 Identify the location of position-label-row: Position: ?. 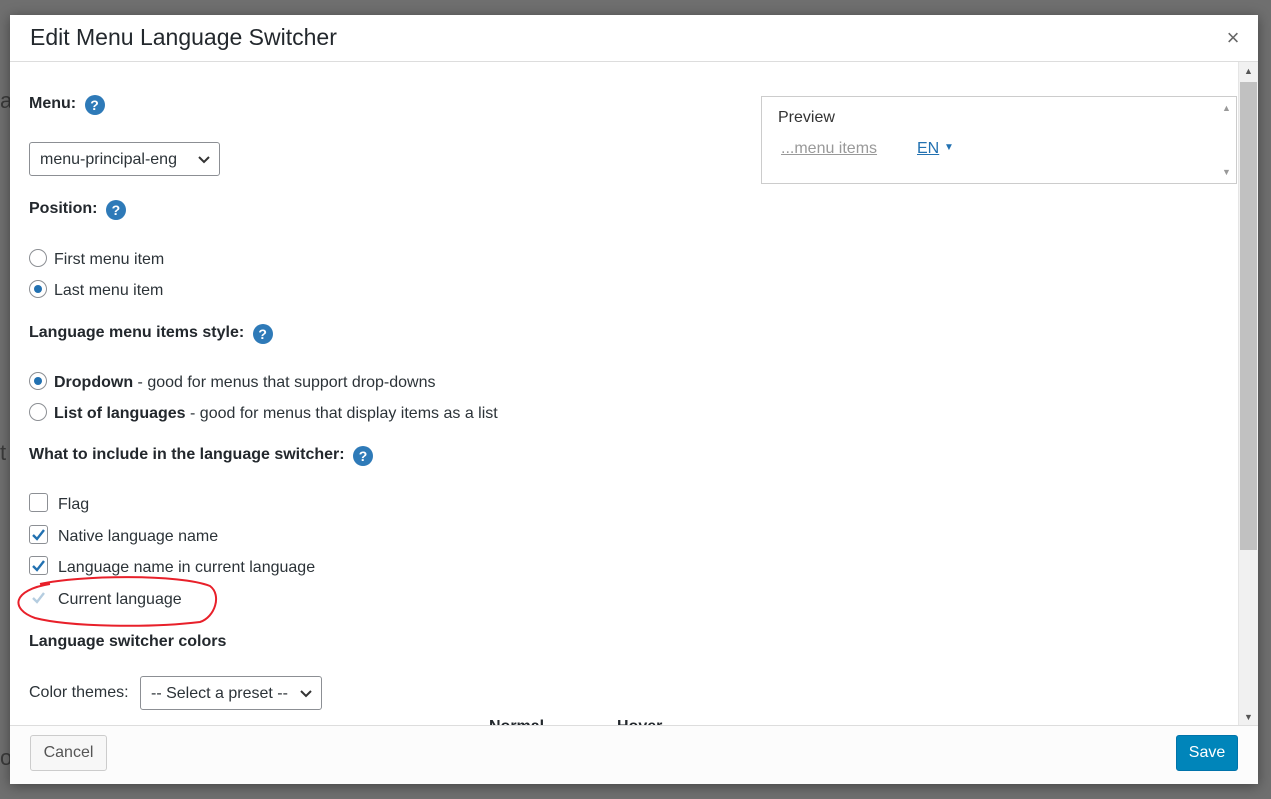
(77, 210).